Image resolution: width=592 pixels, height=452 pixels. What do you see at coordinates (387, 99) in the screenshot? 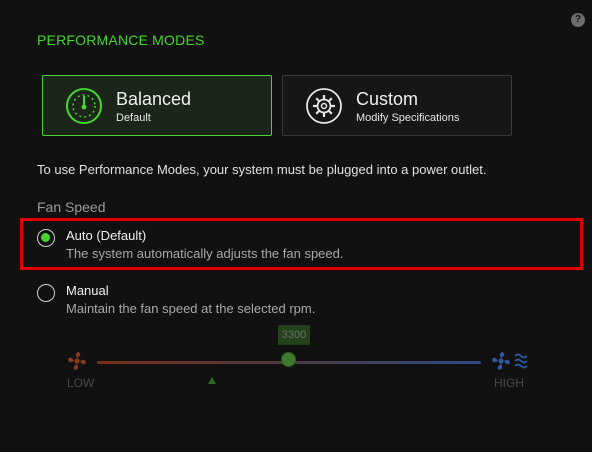
I see `mode-name: Custom` at bounding box center [387, 99].